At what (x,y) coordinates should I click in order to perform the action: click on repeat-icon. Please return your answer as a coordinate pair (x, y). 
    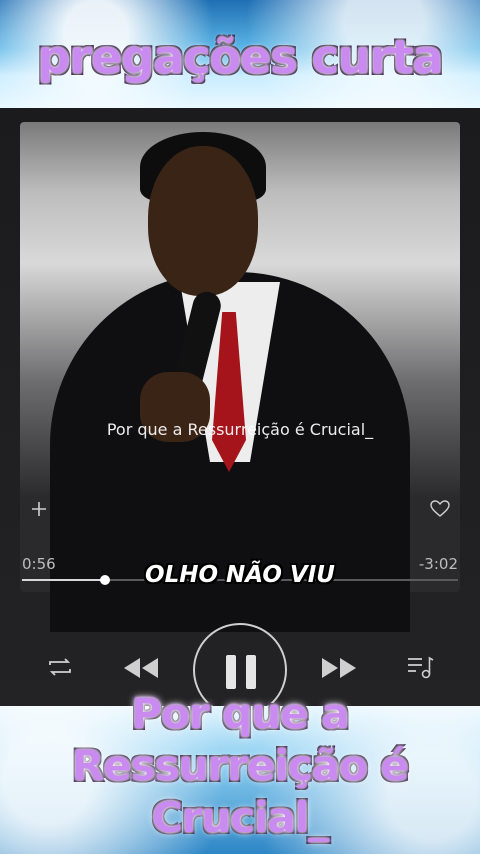
    Looking at the image, I should click on (60, 668).